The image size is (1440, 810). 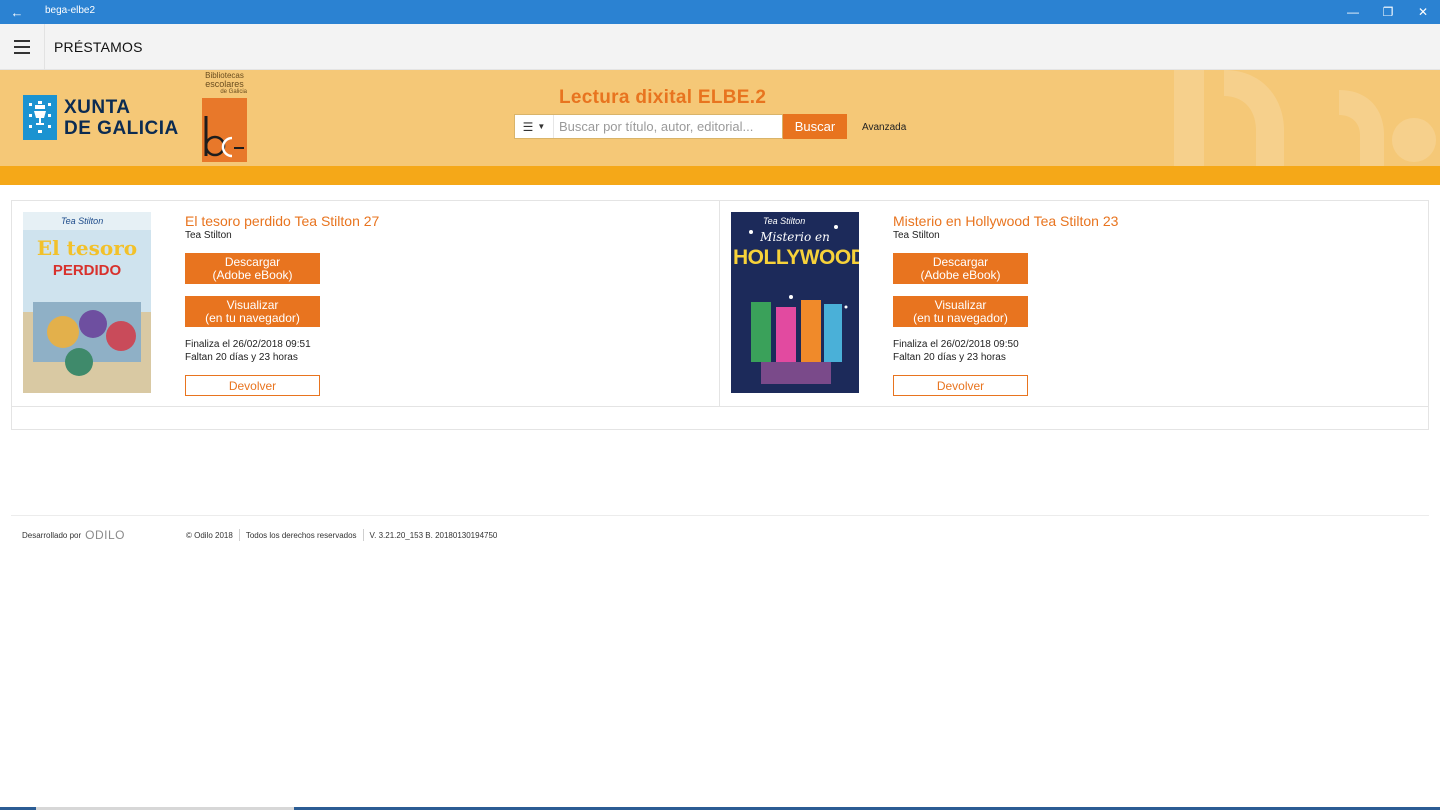 What do you see at coordinates (668, 126) in the screenshot?
I see `search-input` at bounding box center [668, 126].